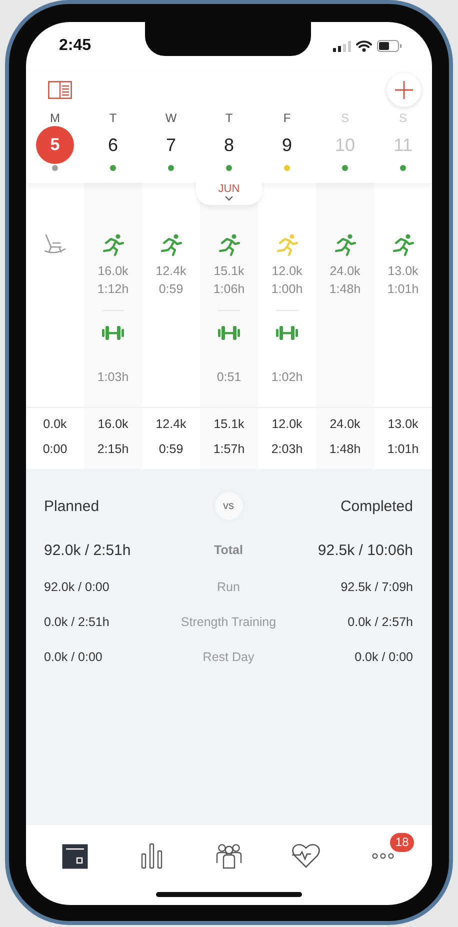 The width and height of the screenshot is (458, 927). Describe the element at coordinates (287, 271) in the screenshot. I see `run-distance: 12.0k` at that location.